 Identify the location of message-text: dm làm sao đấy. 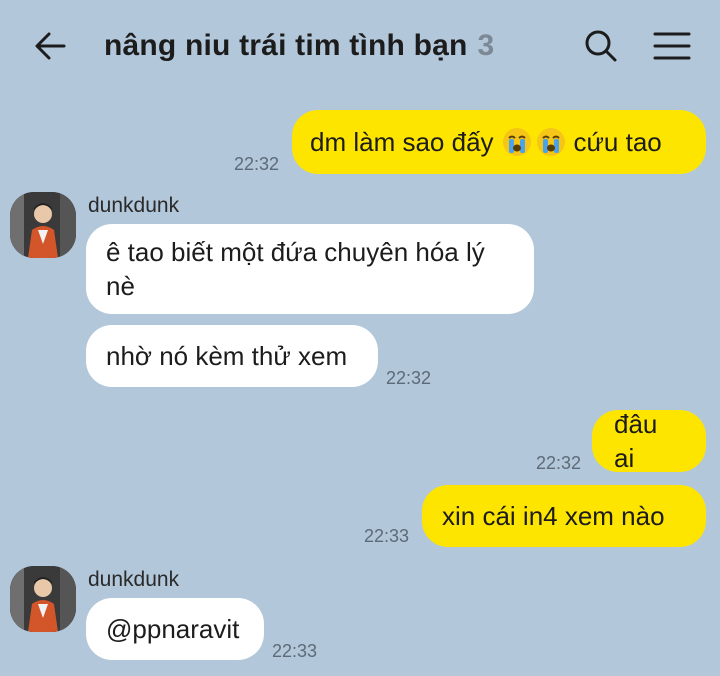
(402, 142).